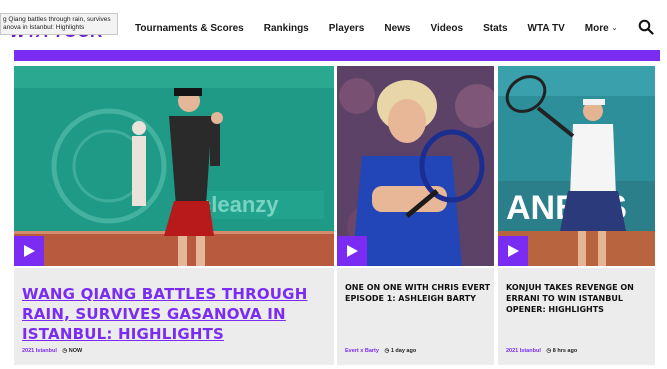 The image size is (667, 369). Describe the element at coordinates (546, 28) in the screenshot. I see `nav-wta-tv: WTA TV` at that location.